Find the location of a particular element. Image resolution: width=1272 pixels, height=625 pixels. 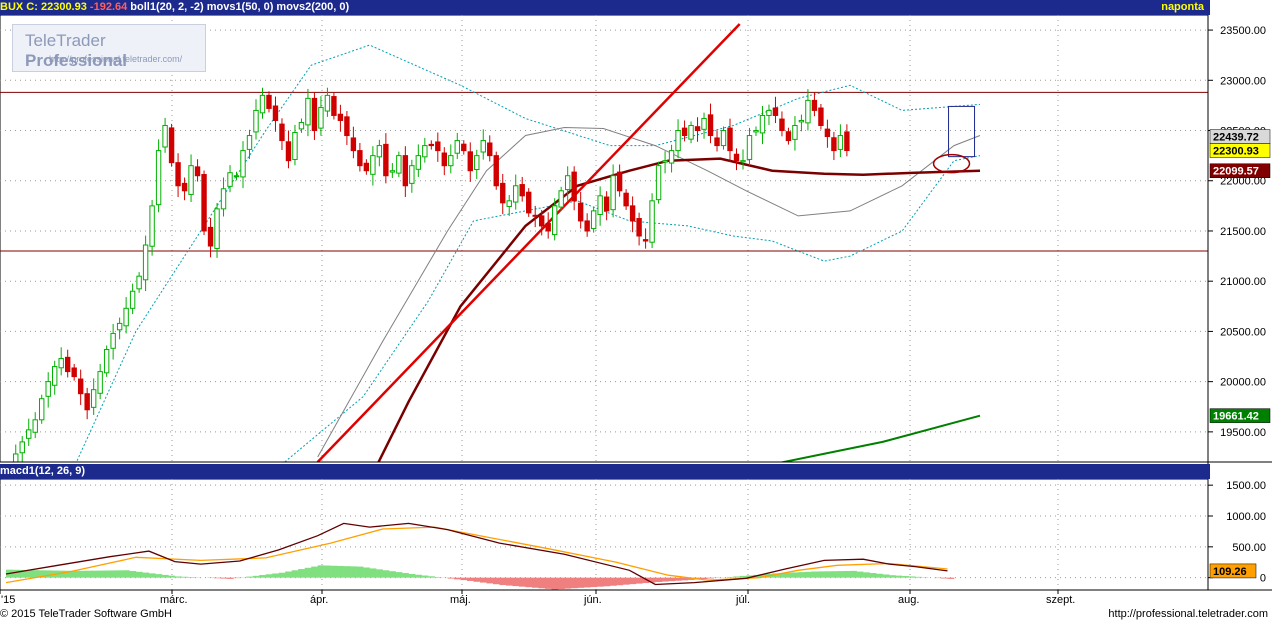

price-tick-label: 23500.00 is located at coordinates (1243, 31).